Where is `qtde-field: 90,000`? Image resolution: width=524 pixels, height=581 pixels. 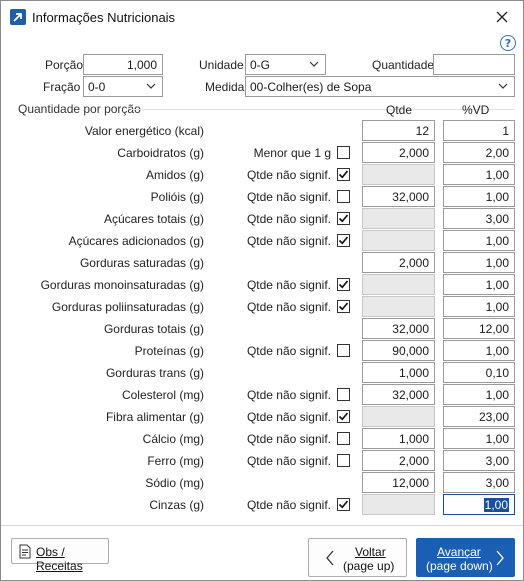
qtde-field: 90,000 is located at coordinates (398, 350).